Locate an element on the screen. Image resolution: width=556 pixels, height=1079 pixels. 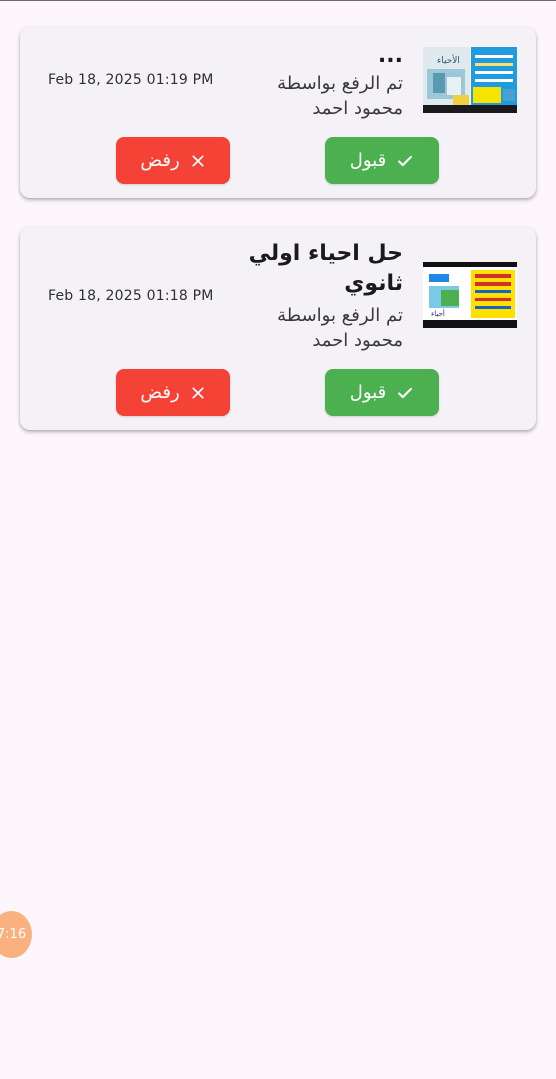
upload-date: Feb 18, 2025 01:18 PM is located at coordinates (131, 296).